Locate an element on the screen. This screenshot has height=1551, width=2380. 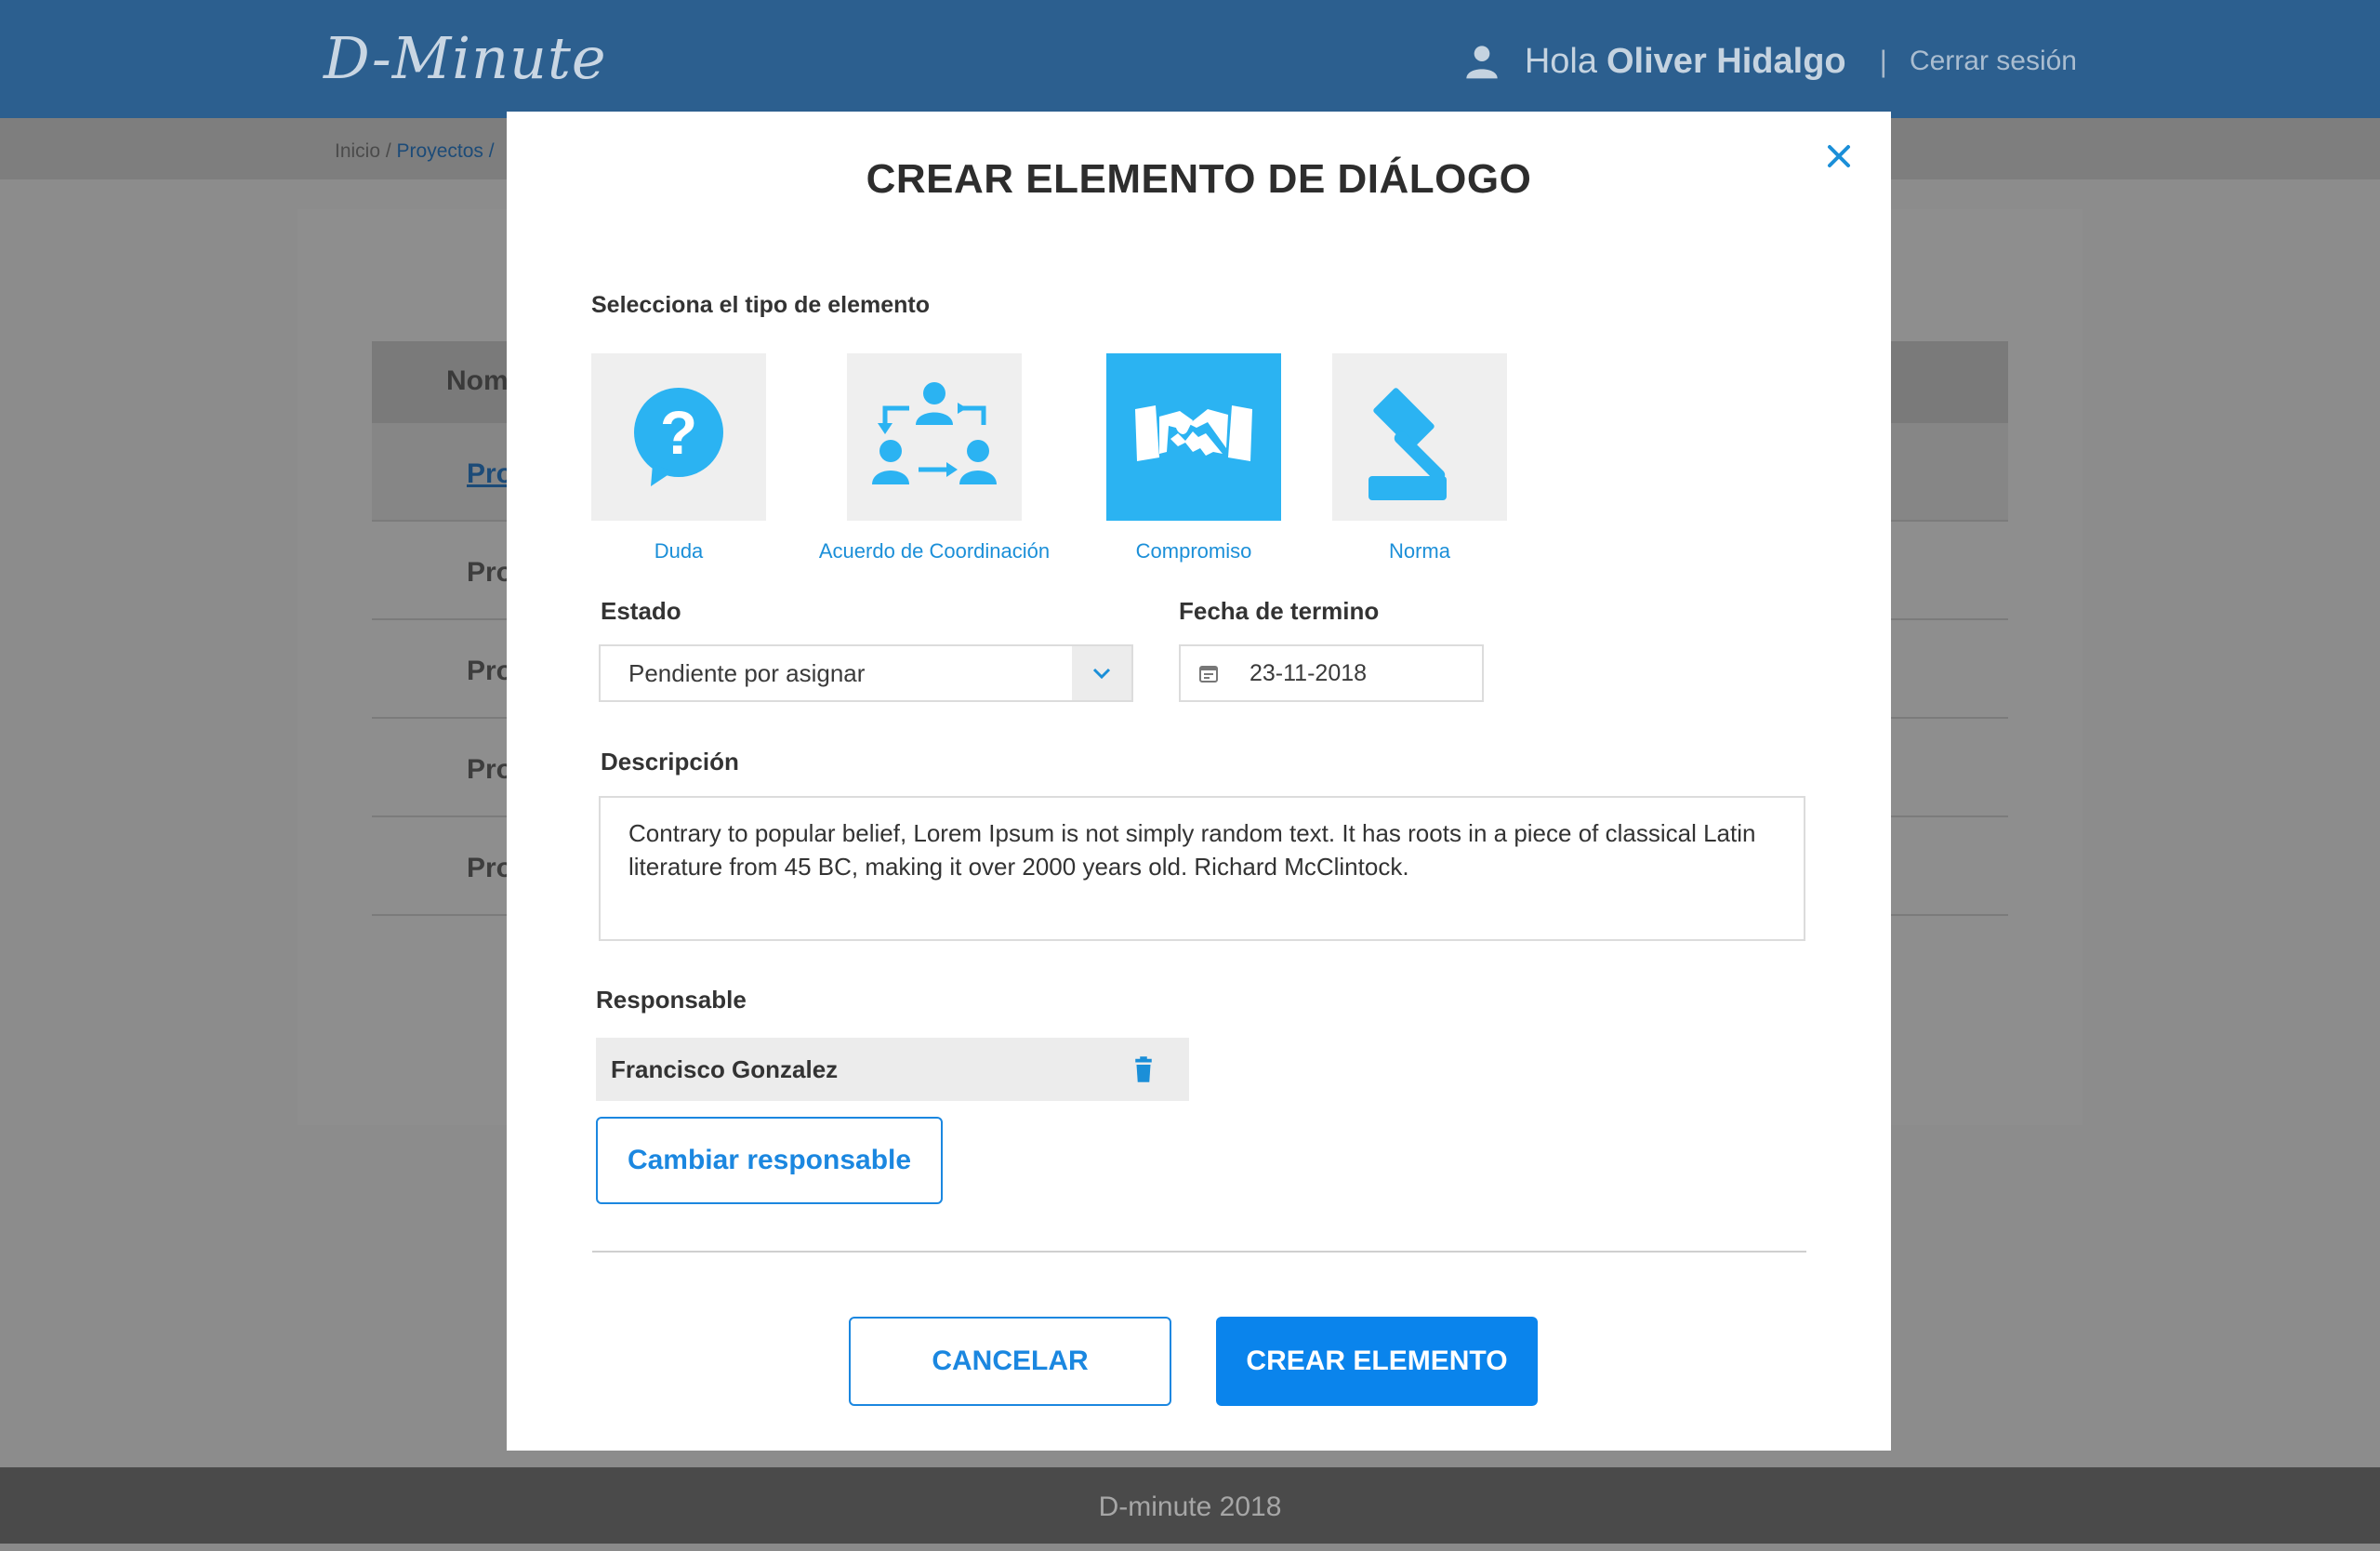
type-card-norma is located at coordinates (1419, 437).